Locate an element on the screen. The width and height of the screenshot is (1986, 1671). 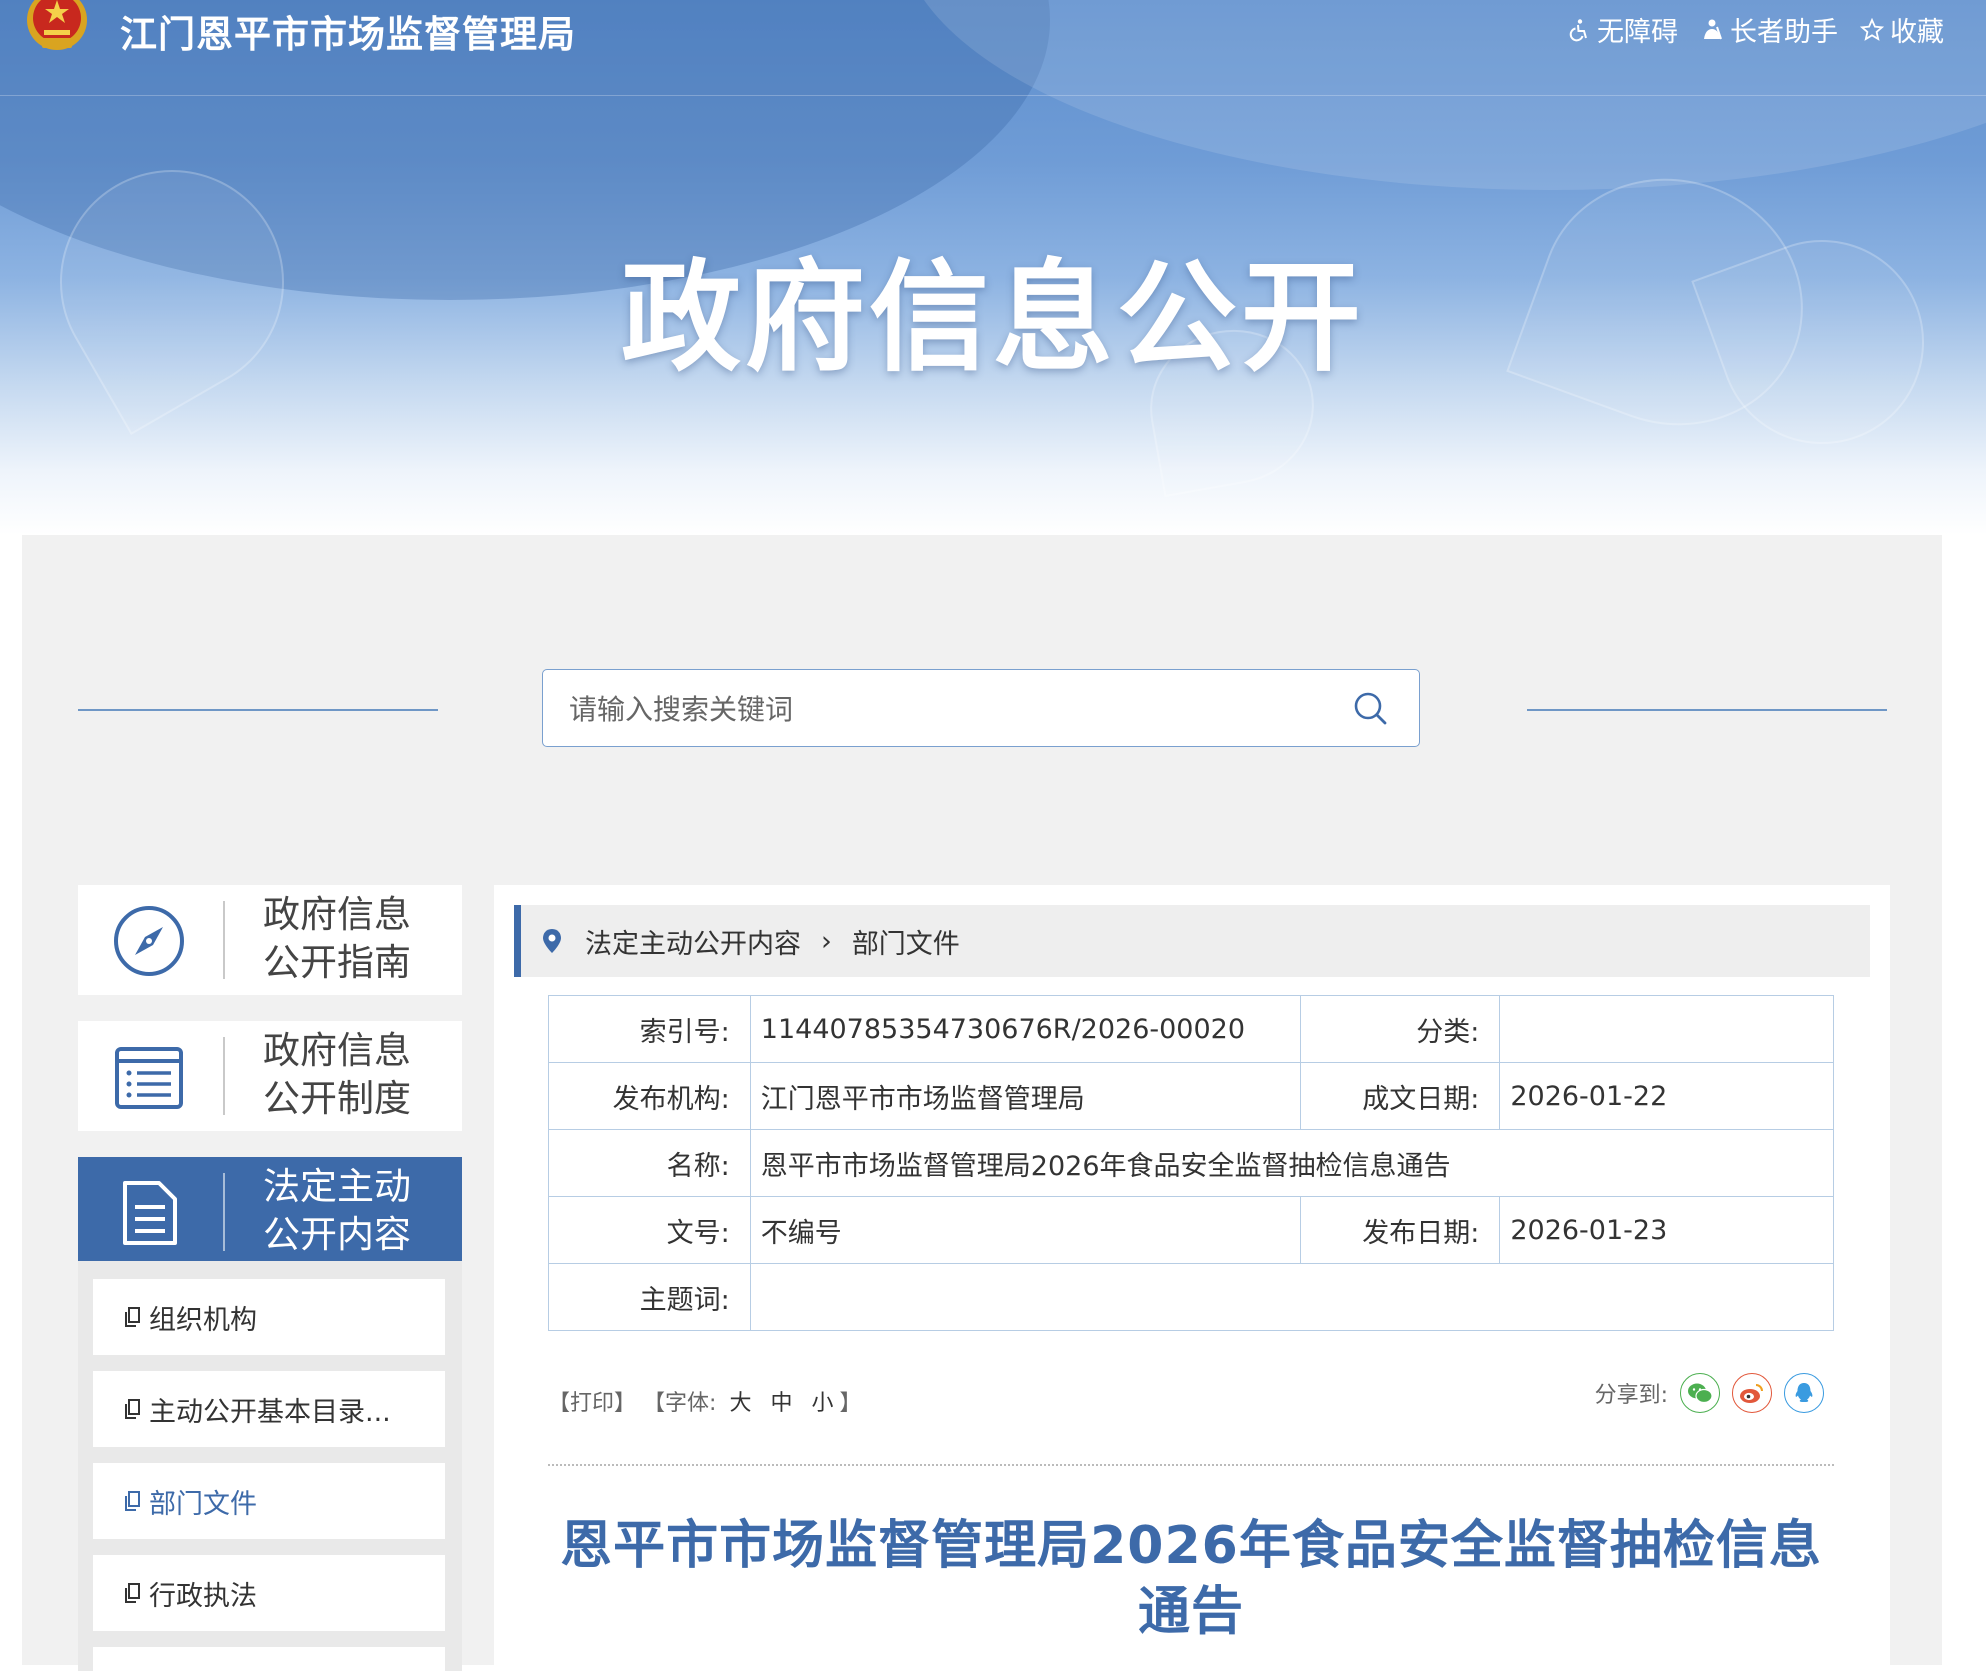
meta-row: 索引号: 11440785354730676R/2026-00020 分类: is located at coordinates (1191, 1029).